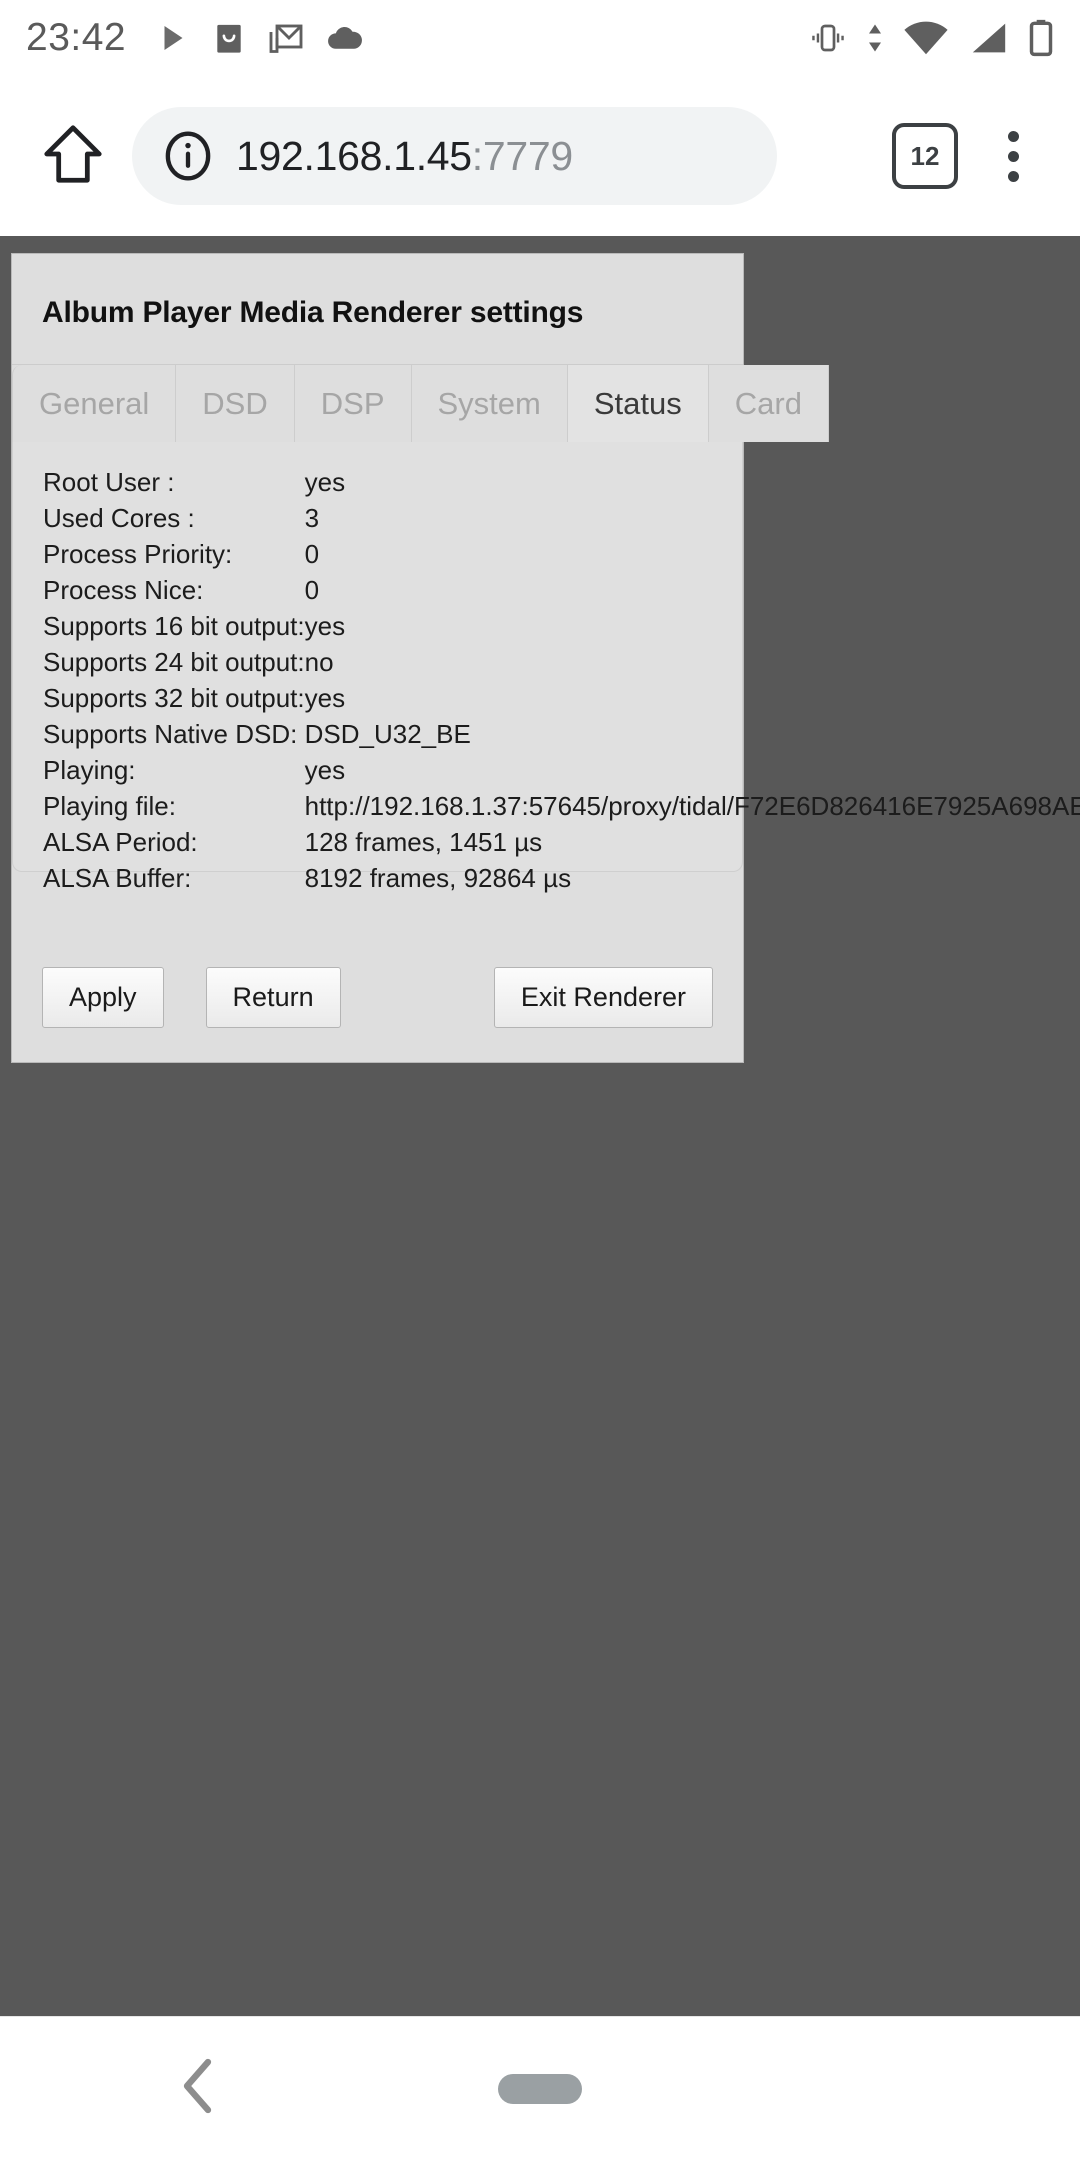 Image resolution: width=1080 pixels, height=2160 pixels. Describe the element at coordinates (89, 770) in the screenshot. I see `row-label: Playing:` at that location.